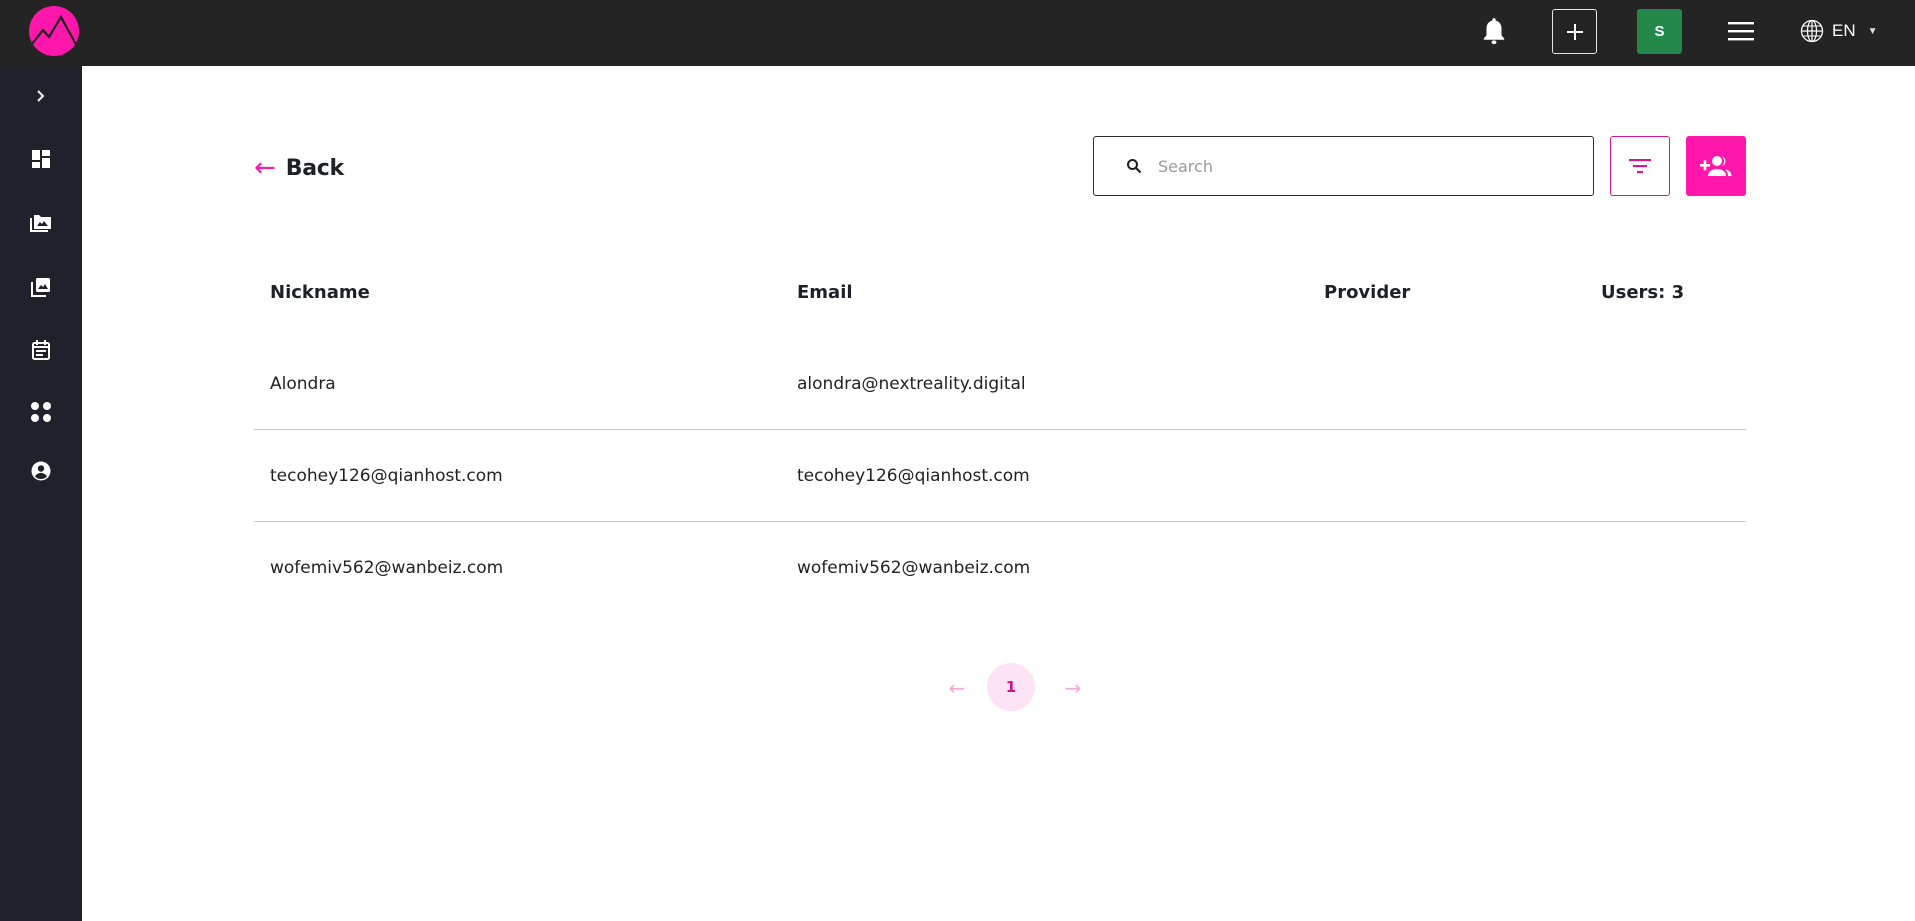 Image resolution: width=1915 pixels, height=921 pixels. I want to click on back-button: ← Back, so click(299, 168).